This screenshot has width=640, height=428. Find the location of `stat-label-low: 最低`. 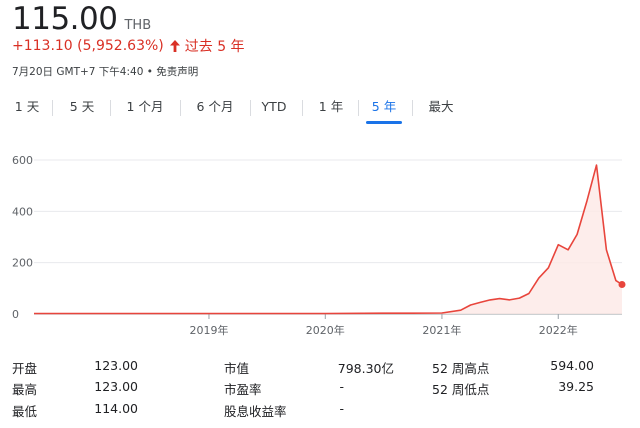

stat-label-low: 最低 is located at coordinates (25, 411).